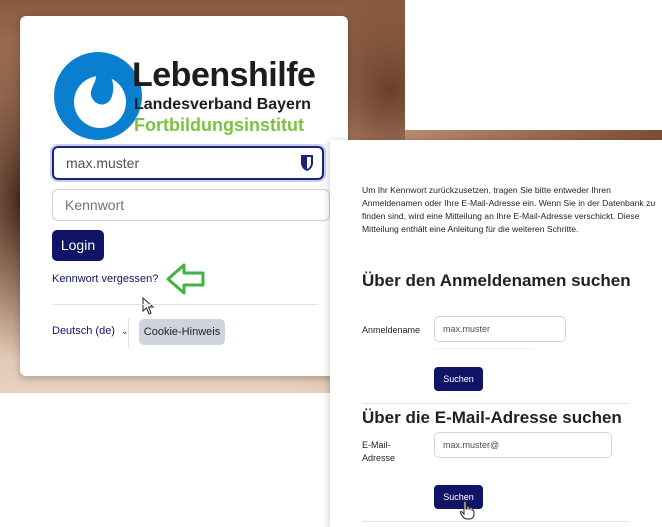  I want to click on mouse-pointer-icon, so click(148, 306).